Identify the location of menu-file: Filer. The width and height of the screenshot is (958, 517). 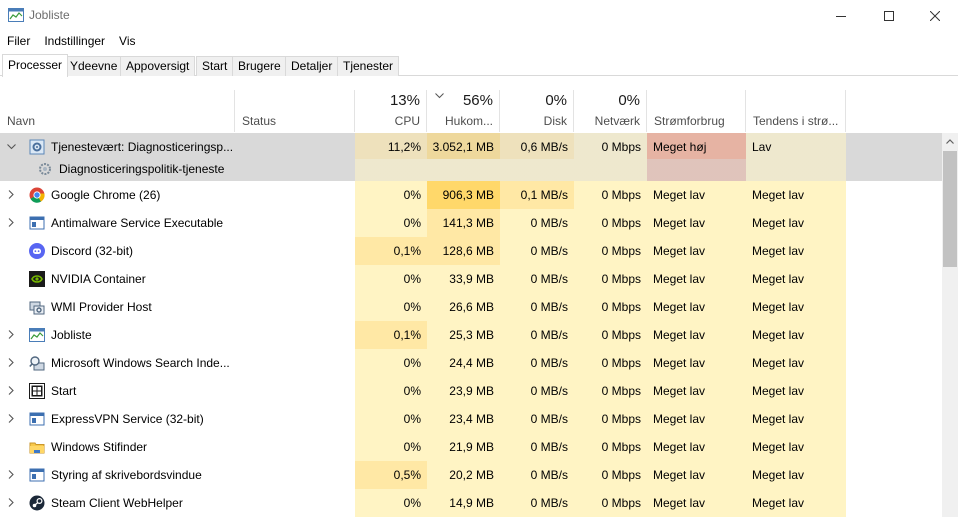
(18, 41).